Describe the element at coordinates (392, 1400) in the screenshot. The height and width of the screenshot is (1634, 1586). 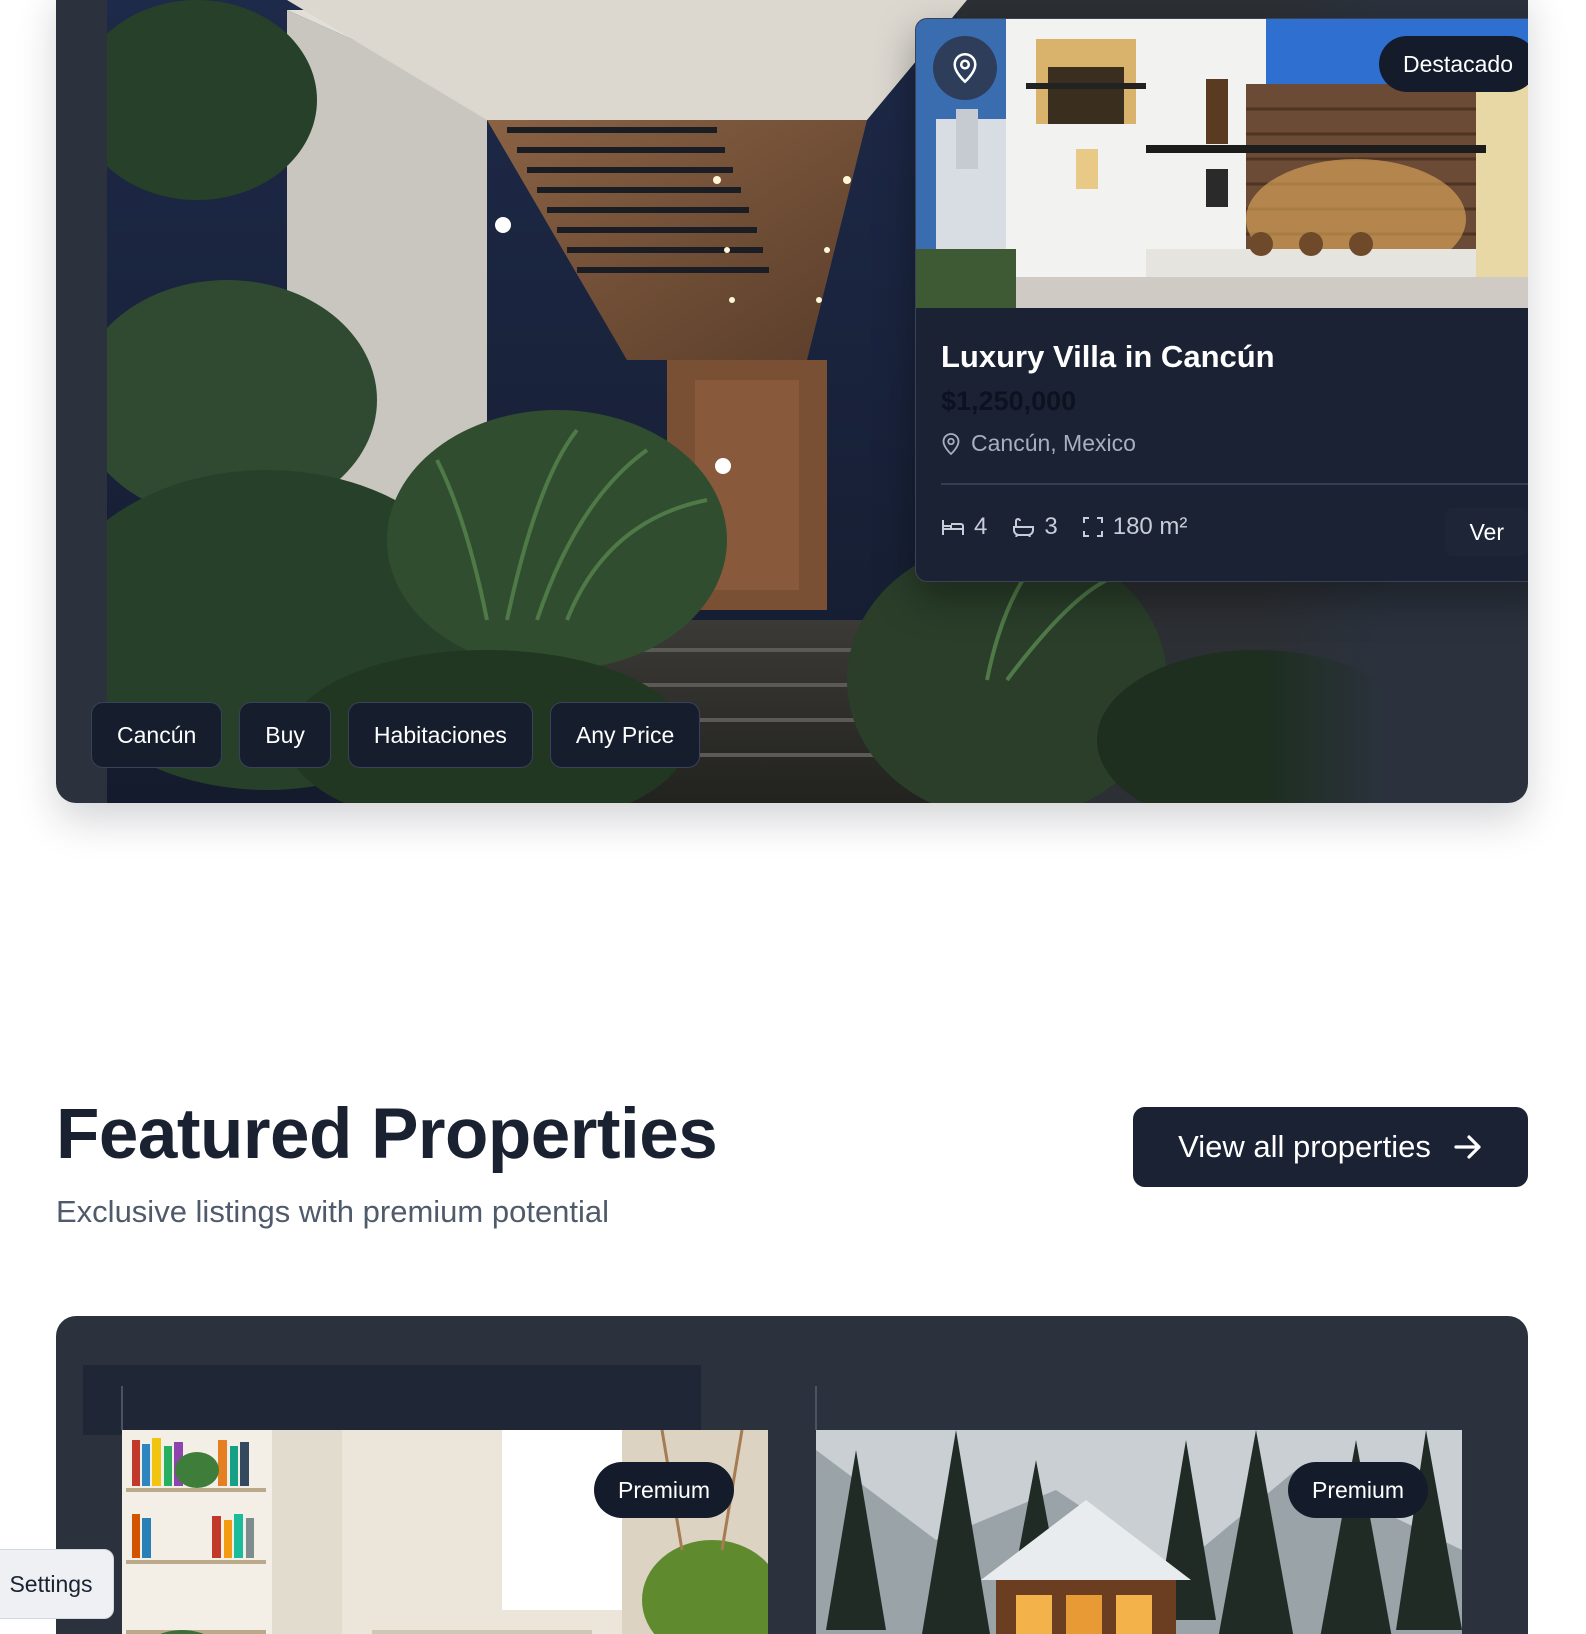
I see `panel-strip` at that location.